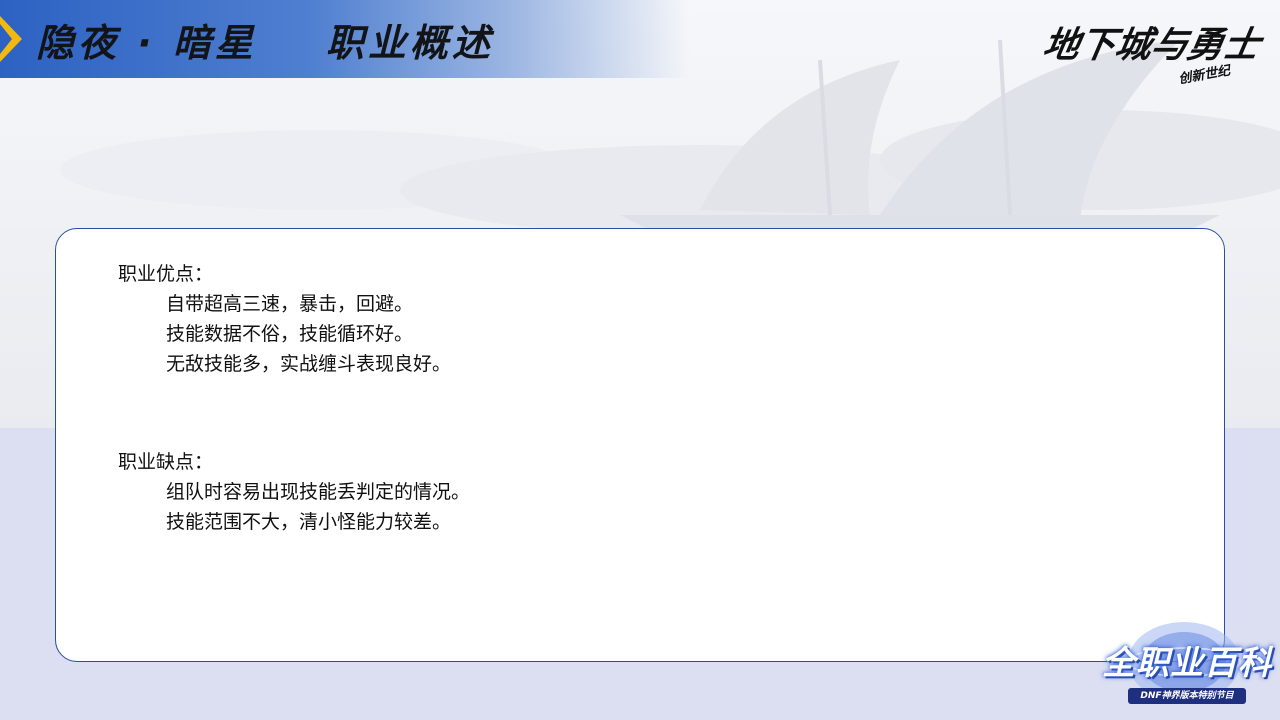  Describe the element at coordinates (166, 462) in the screenshot. I see `cons-title: 职业缺点：` at that location.